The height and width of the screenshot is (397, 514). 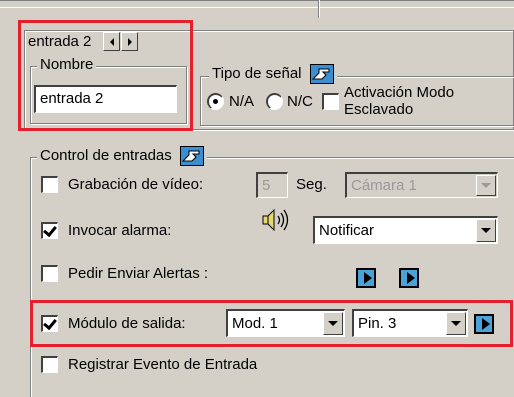 I want to click on highlight-output-box, so click(x=271, y=323).